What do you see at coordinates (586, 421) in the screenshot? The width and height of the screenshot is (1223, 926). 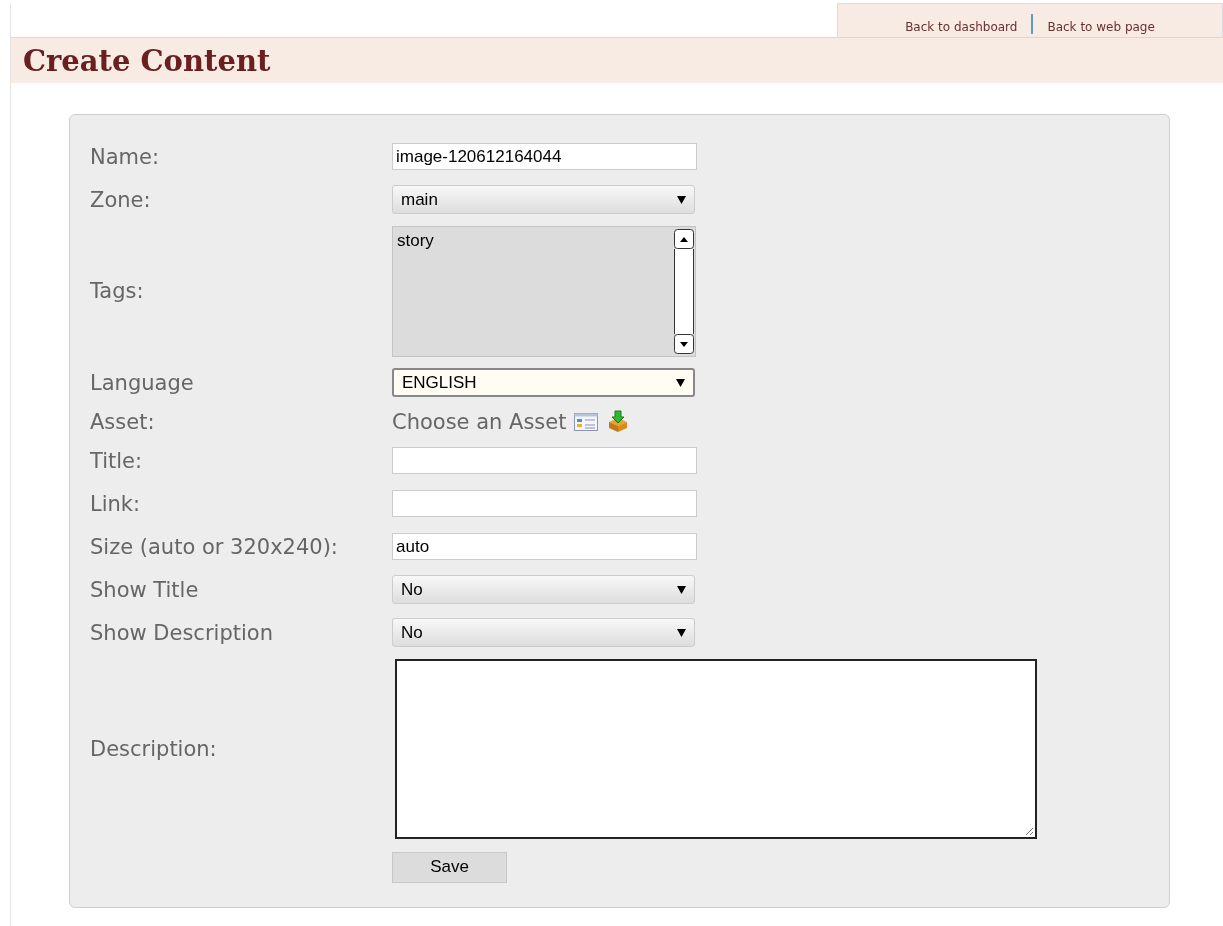 I see `list-view-icon` at bounding box center [586, 421].